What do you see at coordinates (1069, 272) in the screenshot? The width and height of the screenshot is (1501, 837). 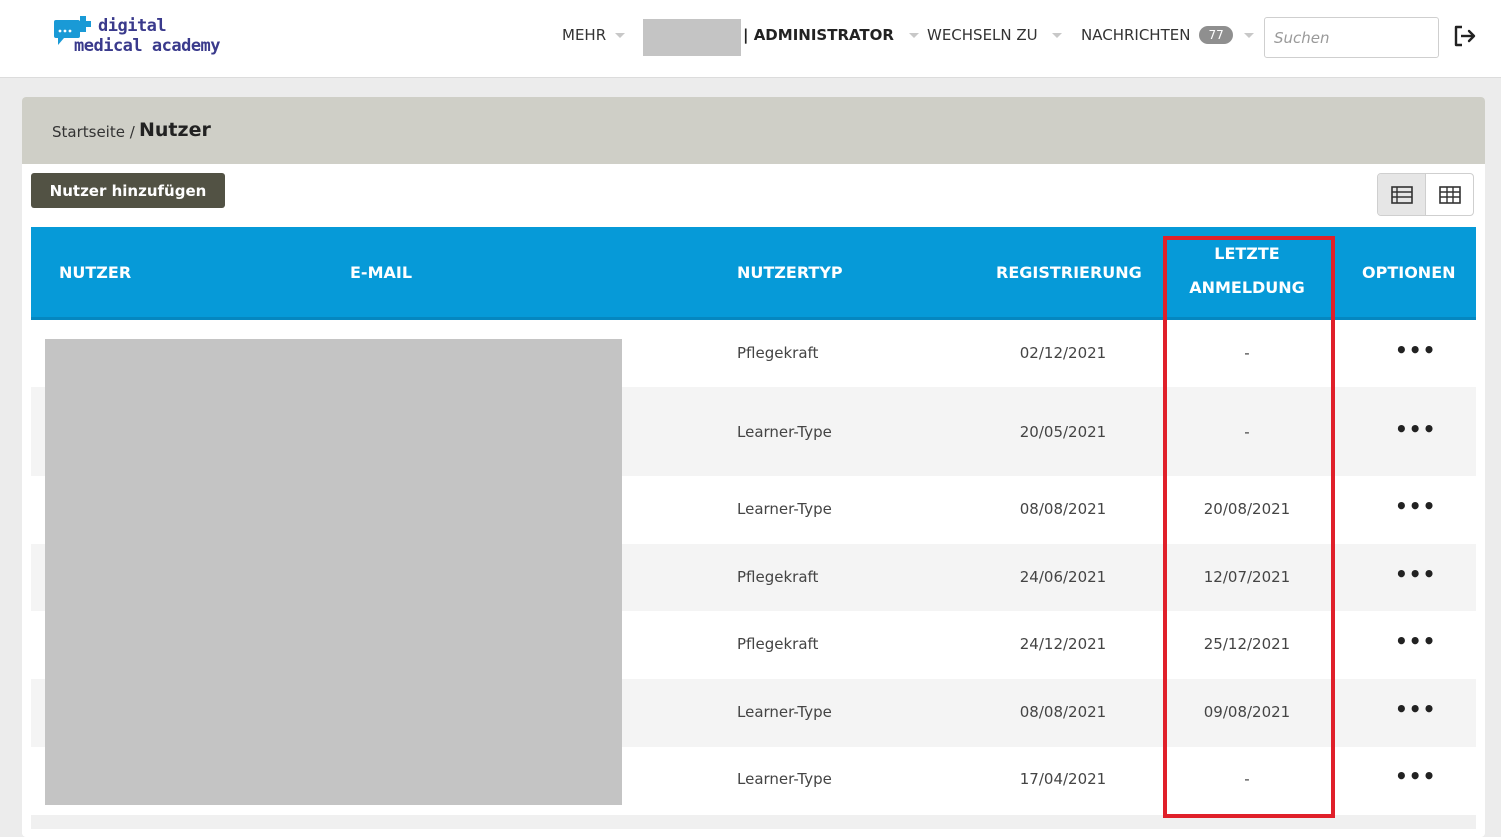 I see `column-header-registration: REGISTRIERUNG` at bounding box center [1069, 272].